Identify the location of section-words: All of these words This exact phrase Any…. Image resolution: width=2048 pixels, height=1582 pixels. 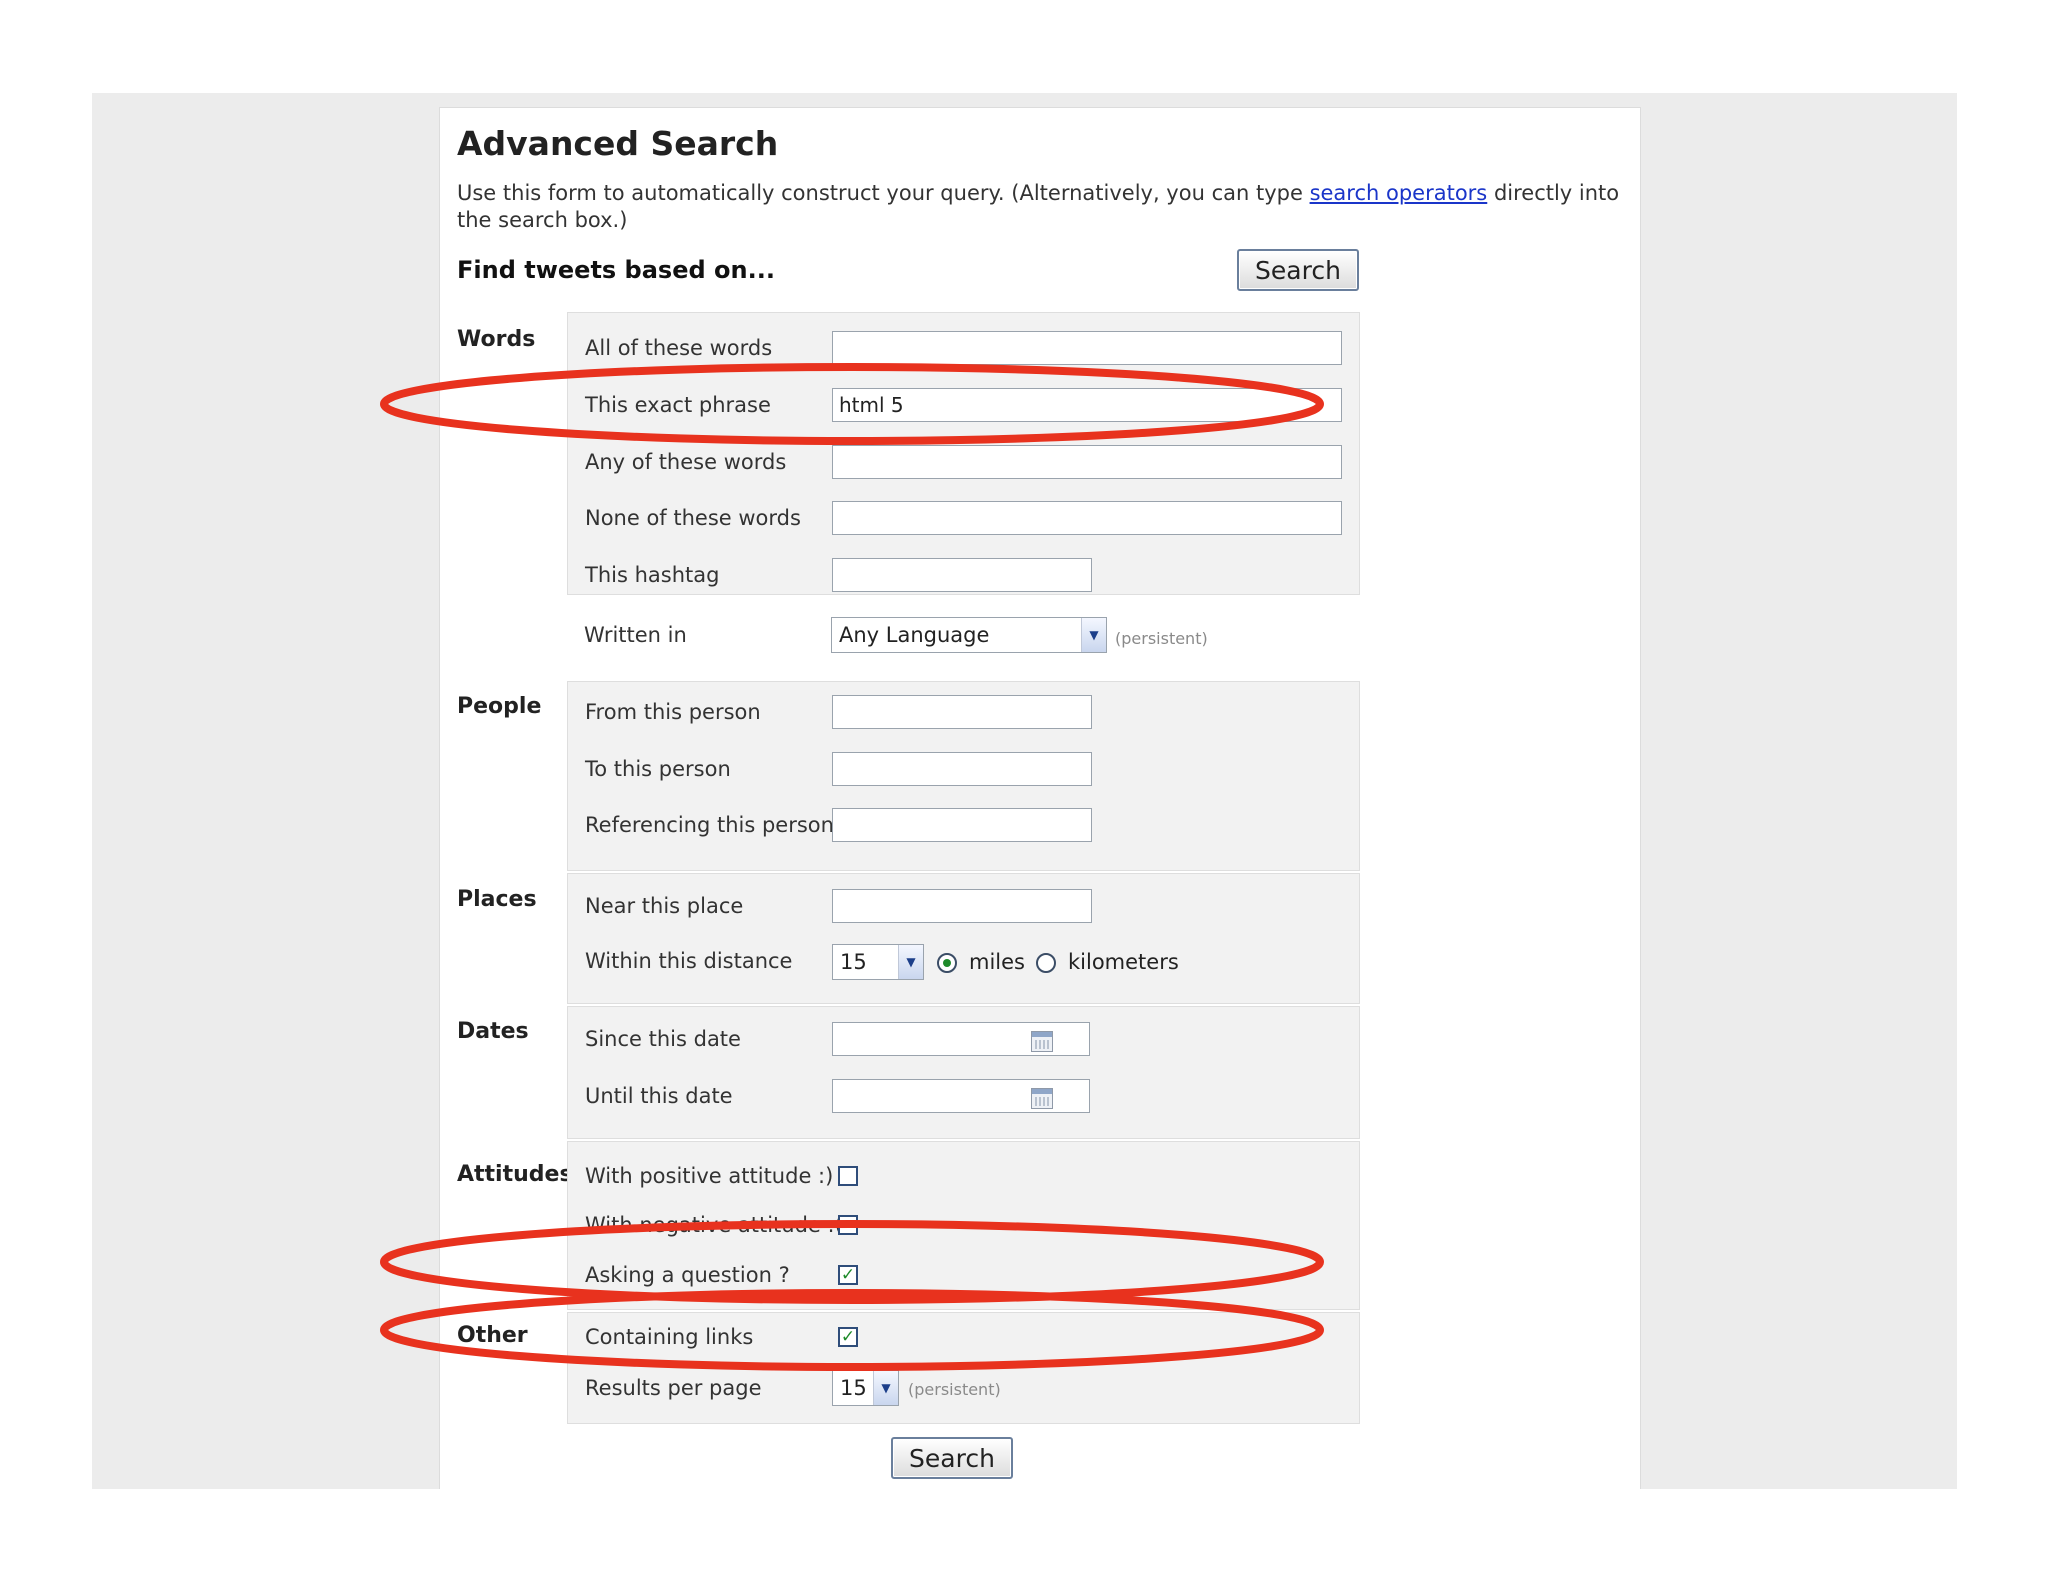
(963, 453).